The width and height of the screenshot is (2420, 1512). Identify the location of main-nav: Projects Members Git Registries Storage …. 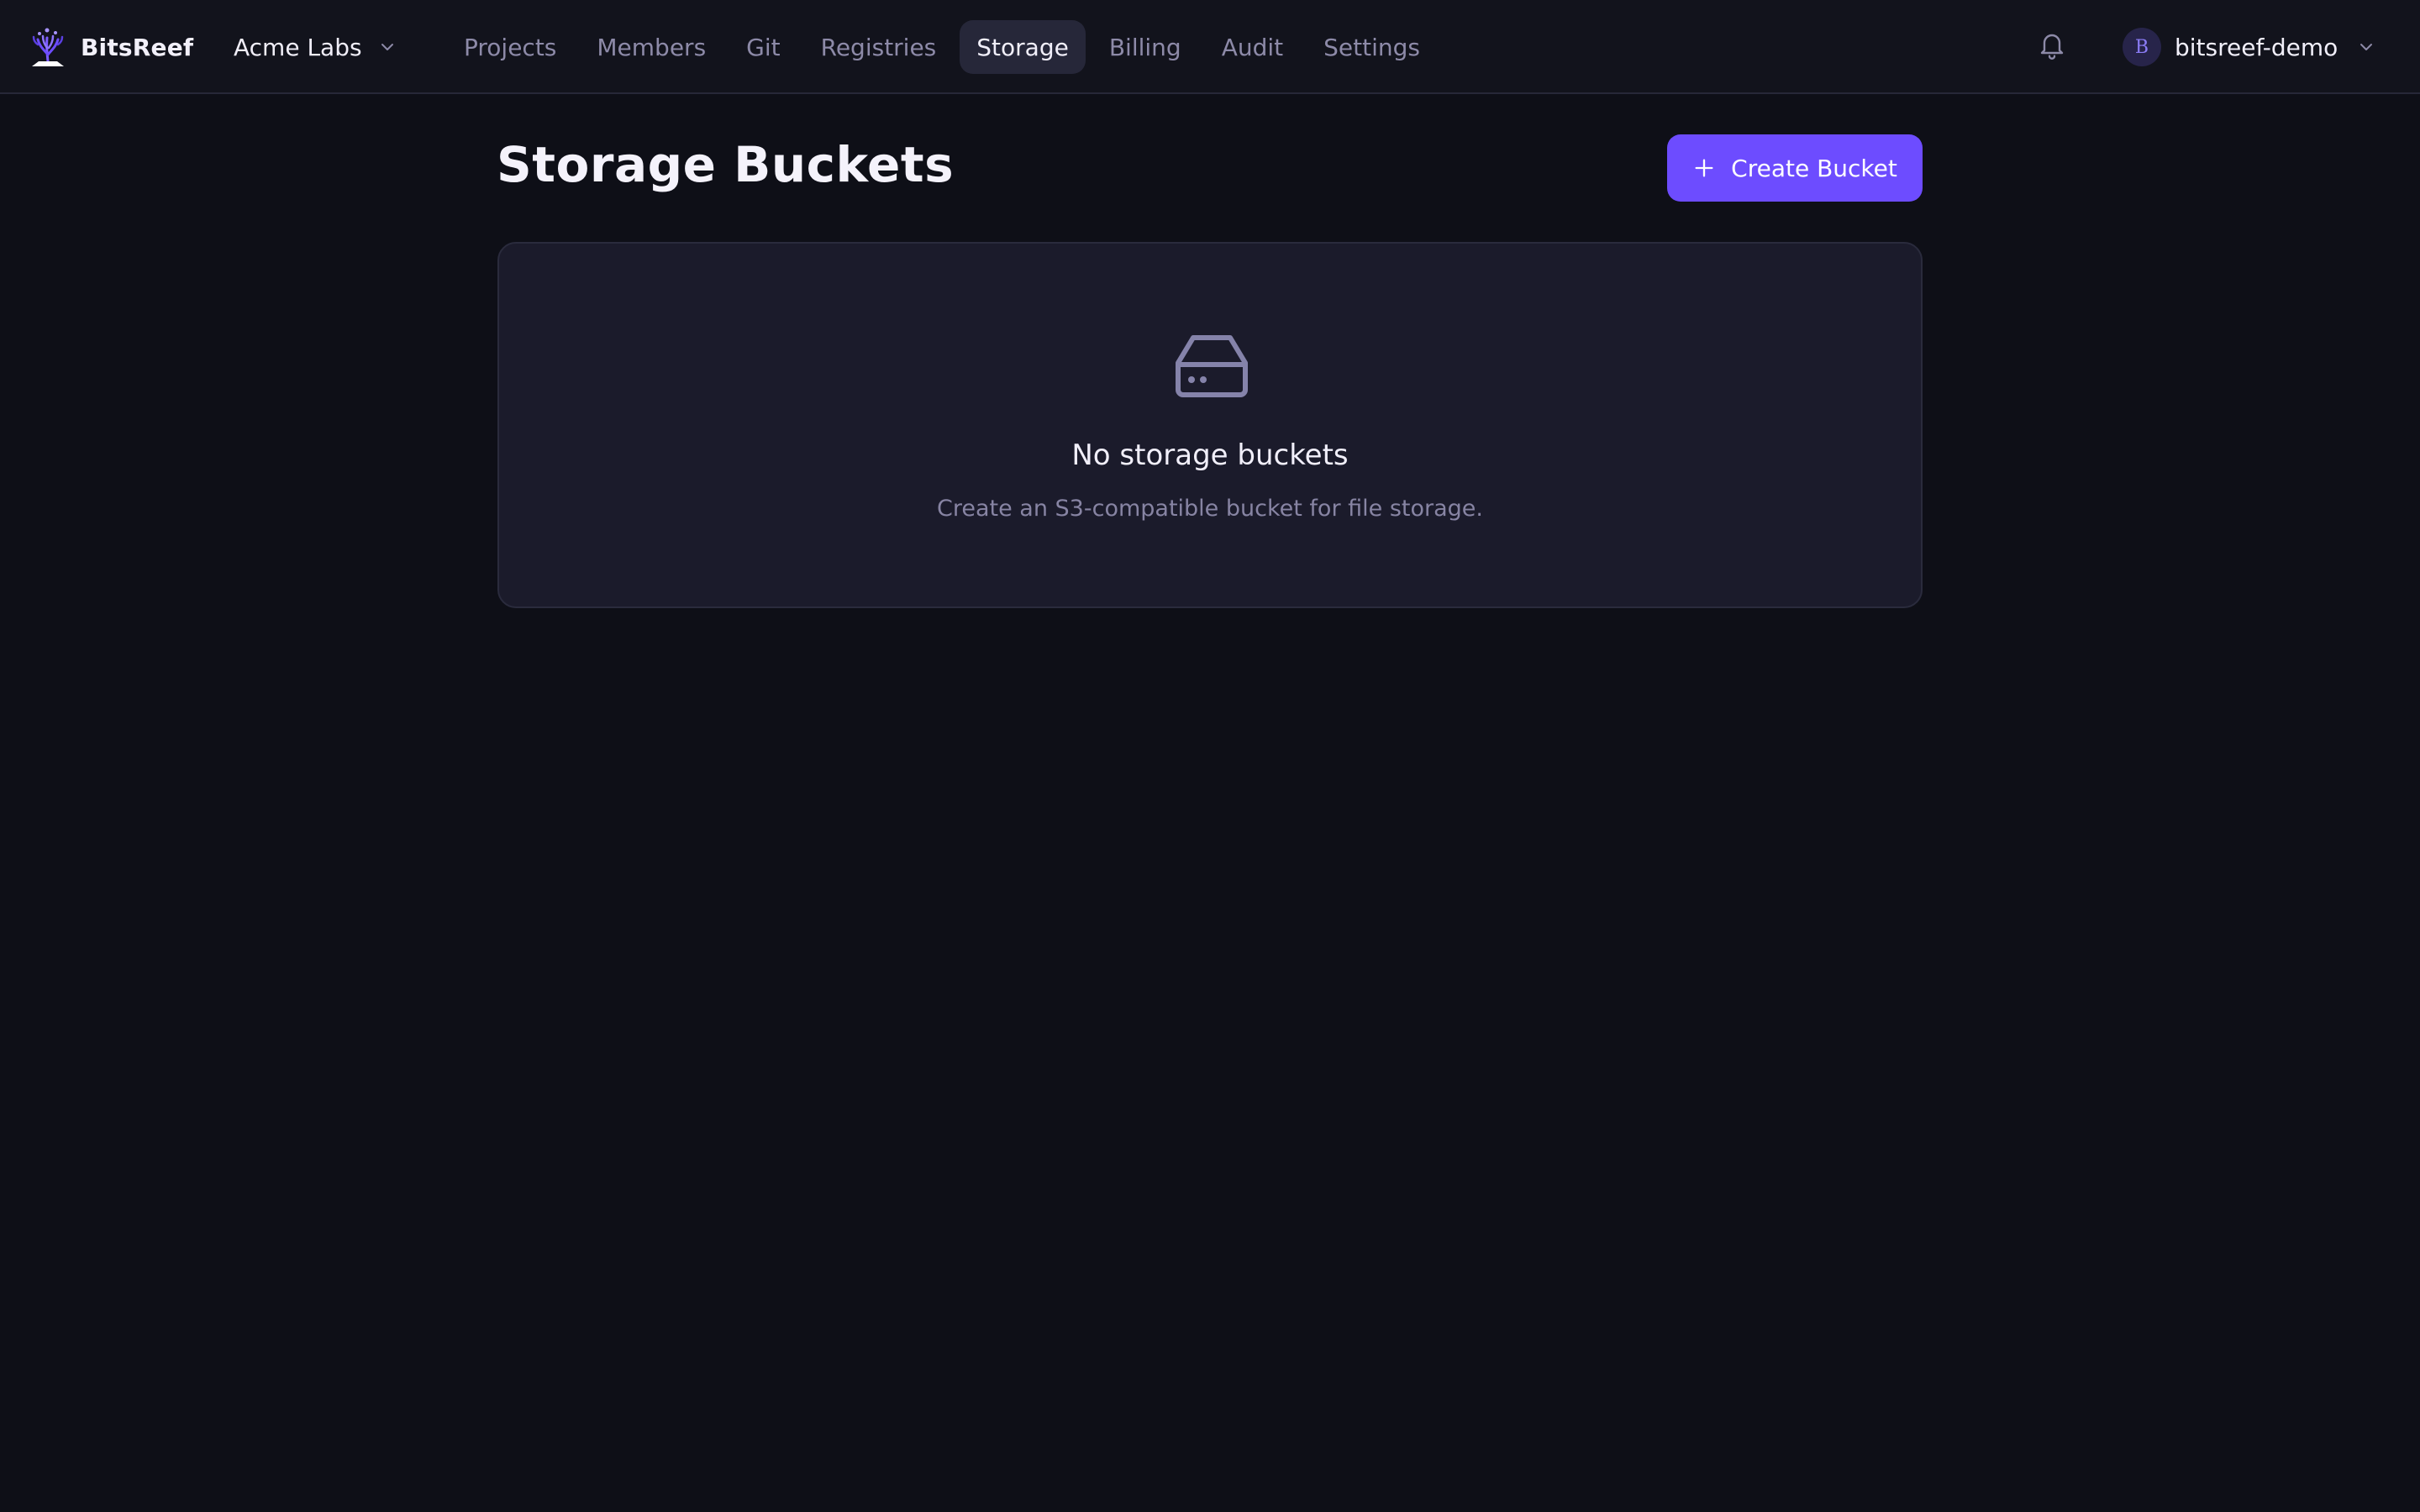
(945, 47).